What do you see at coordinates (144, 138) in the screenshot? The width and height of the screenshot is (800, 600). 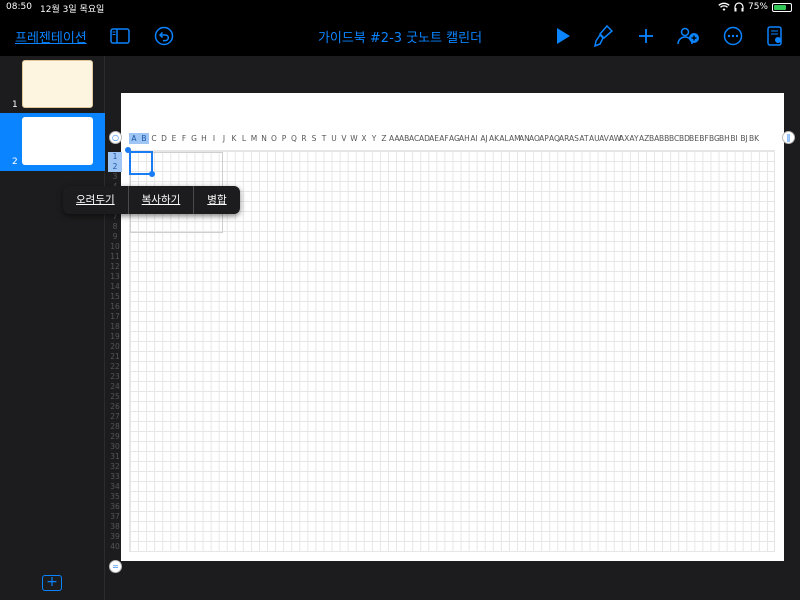 I see `column-header: B` at bounding box center [144, 138].